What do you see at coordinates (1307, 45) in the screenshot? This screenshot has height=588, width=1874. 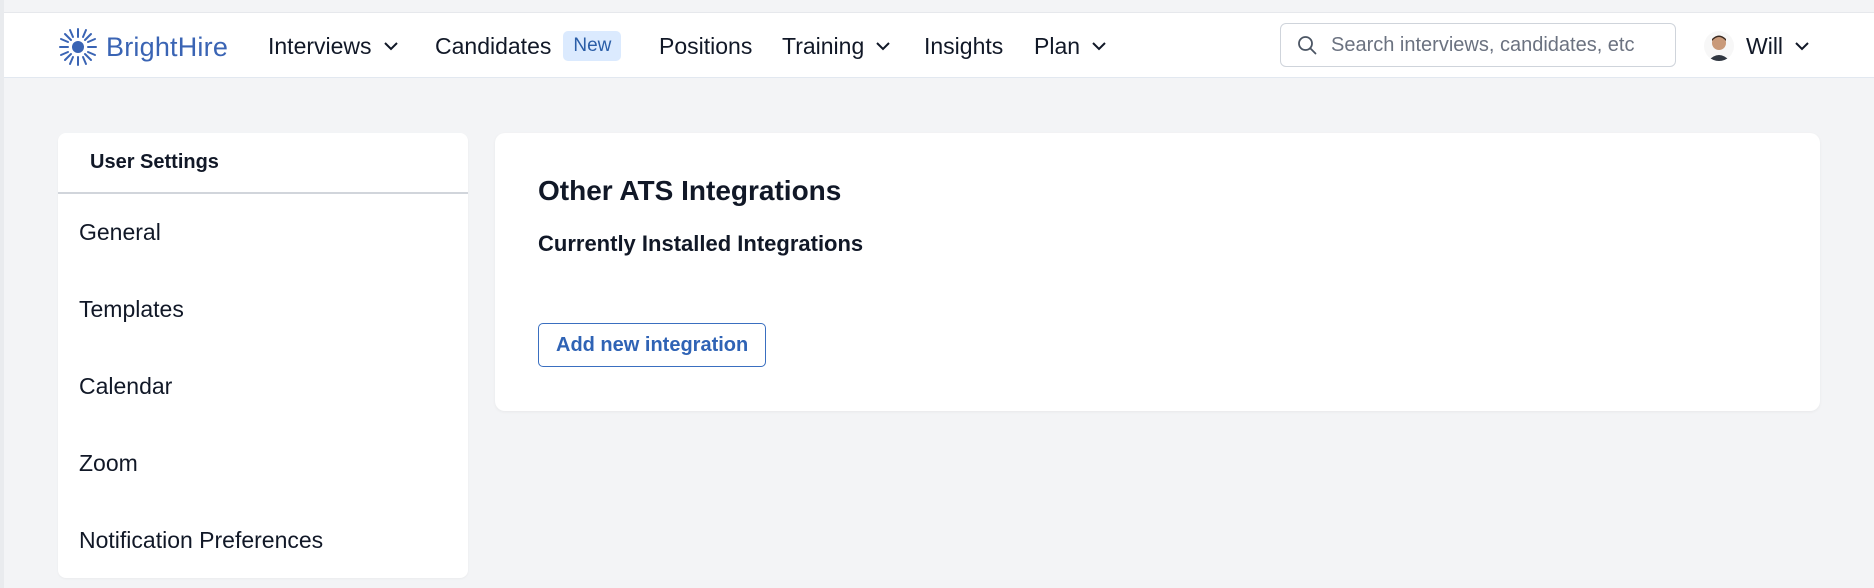 I see `search-icon` at bounding box center [1307, 45].